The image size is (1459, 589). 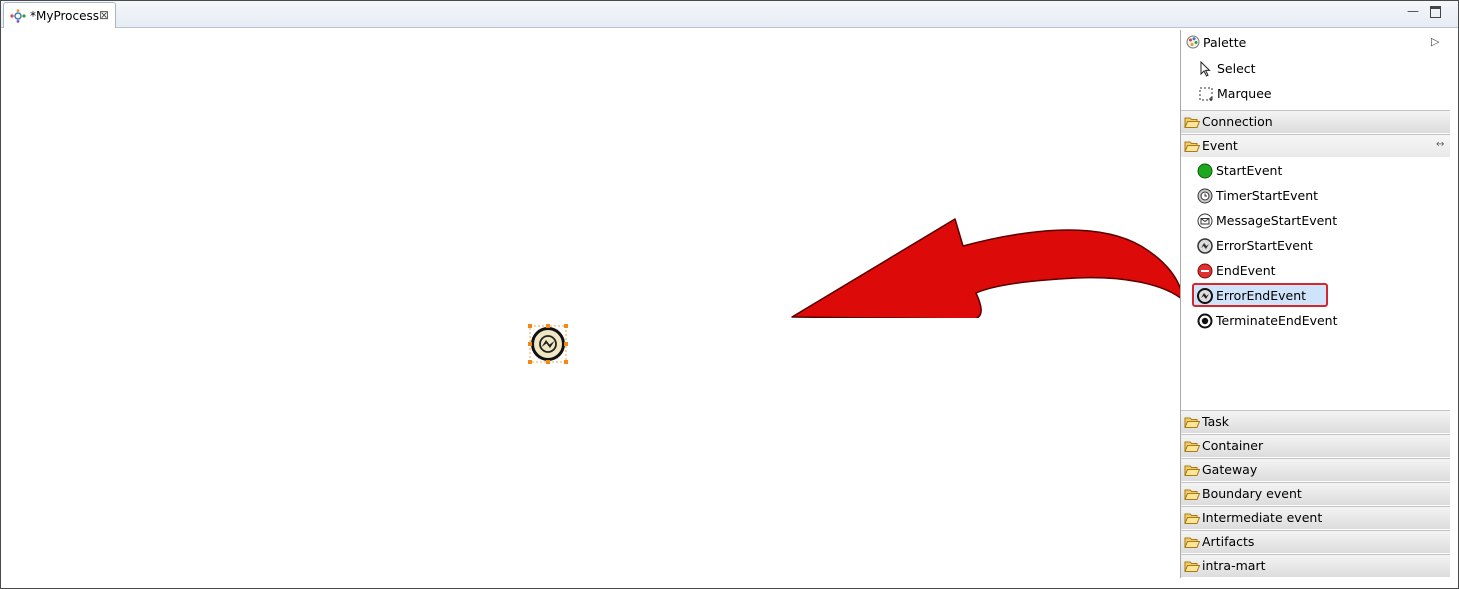 What do you see at coordinates (1315, 171) in the screenshot?
I see `palette-item-startevent: StartEvent` at bounding box center [1315, 171].